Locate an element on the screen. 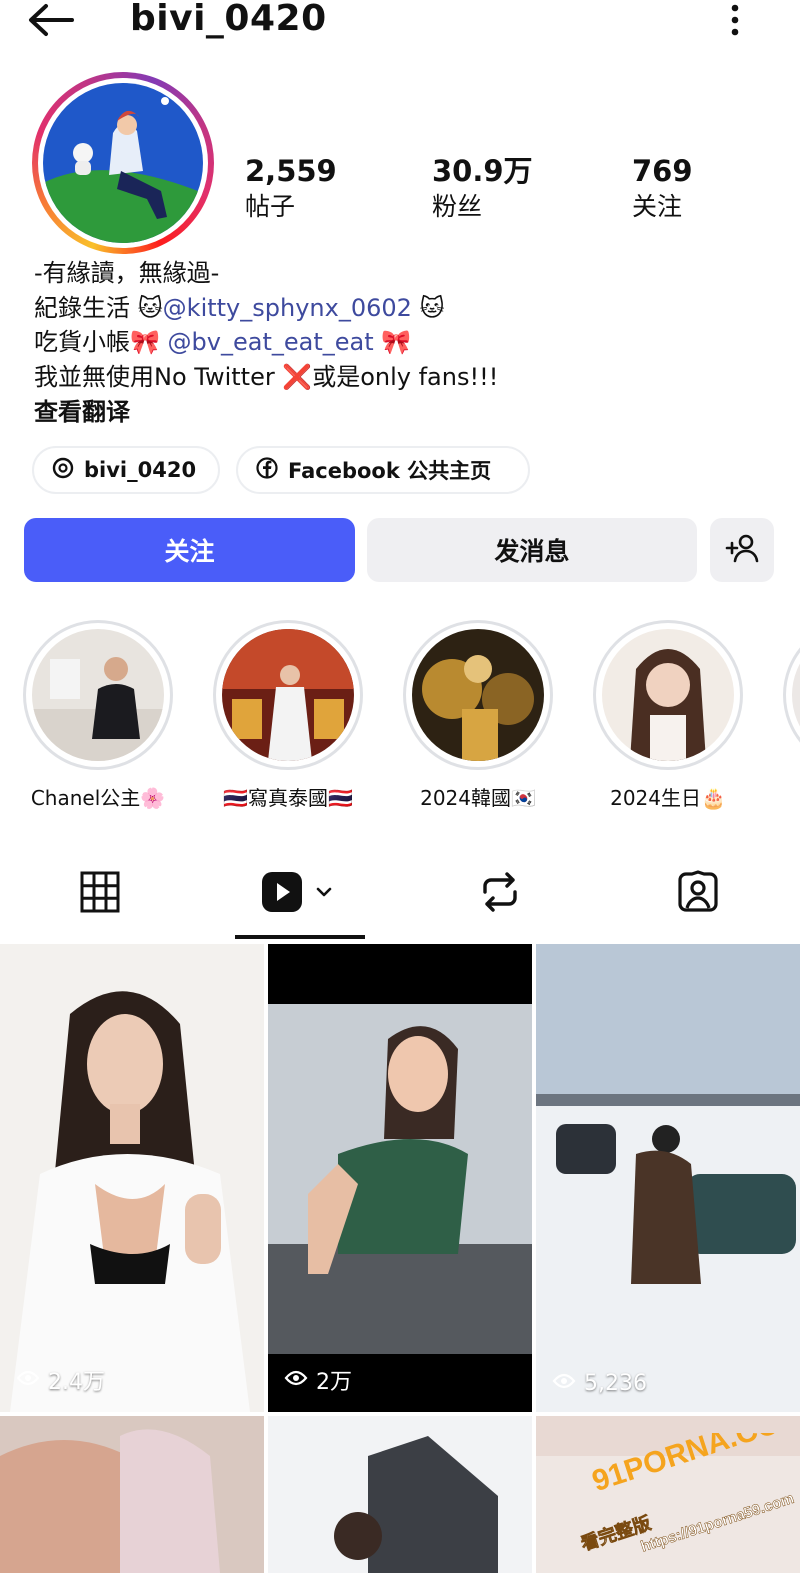 The height and width of the screenshot is (1573, 800). view-count: 2万 is located at coordinates (318, 1380).